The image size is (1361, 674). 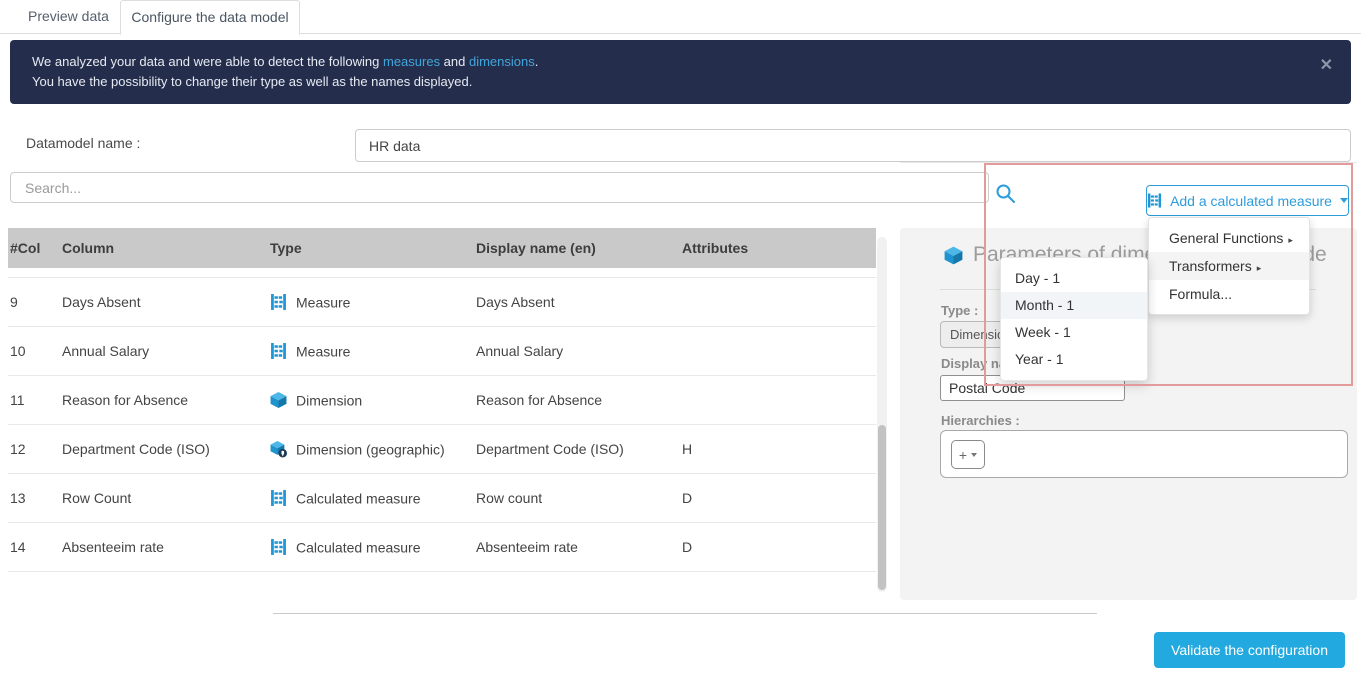 What do you see at coordinates (1155, 200) in the screenshot?
I see `calculated-measure-icon` at bounding box center [1155, 200].